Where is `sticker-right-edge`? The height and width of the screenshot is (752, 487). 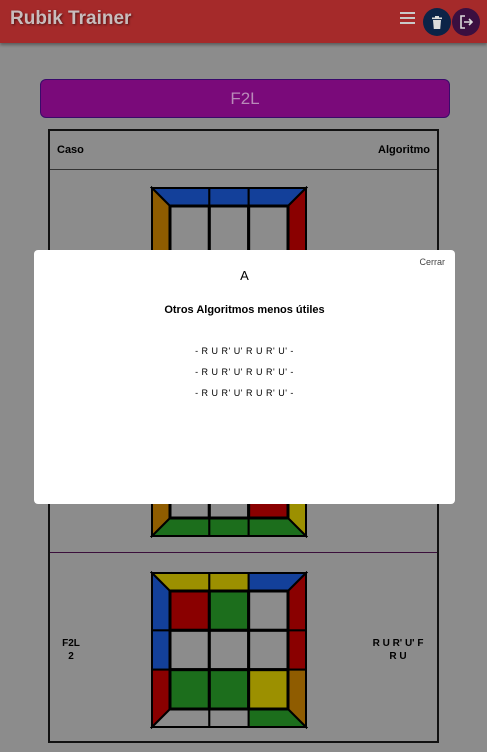
sticker-right-edge is located at coordinates (297, 650).